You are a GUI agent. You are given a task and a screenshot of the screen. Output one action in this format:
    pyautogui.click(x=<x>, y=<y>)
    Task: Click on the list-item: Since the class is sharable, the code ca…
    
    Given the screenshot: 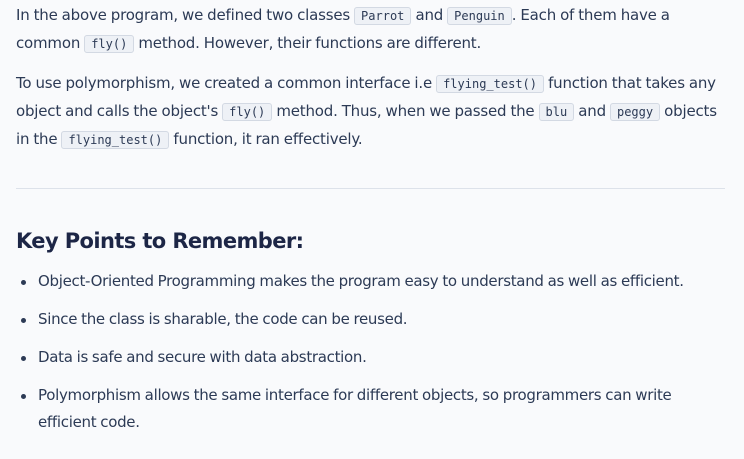 What is the action you would take?
    pyautogui.click(x=372, y=319)
    